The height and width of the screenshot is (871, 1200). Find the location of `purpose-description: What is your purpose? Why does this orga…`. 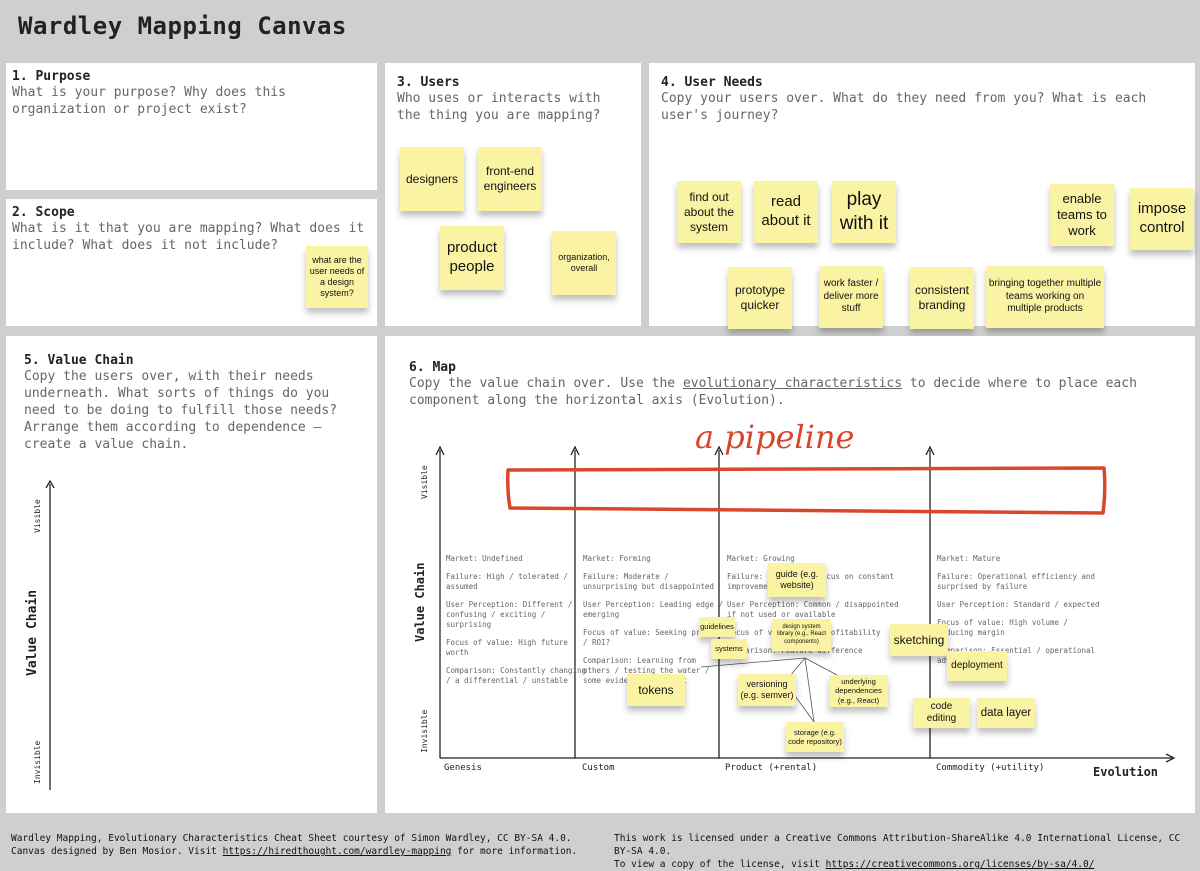

purpose-description: What is your purpose? Why does this orga… is located at coordinates (149, 101).